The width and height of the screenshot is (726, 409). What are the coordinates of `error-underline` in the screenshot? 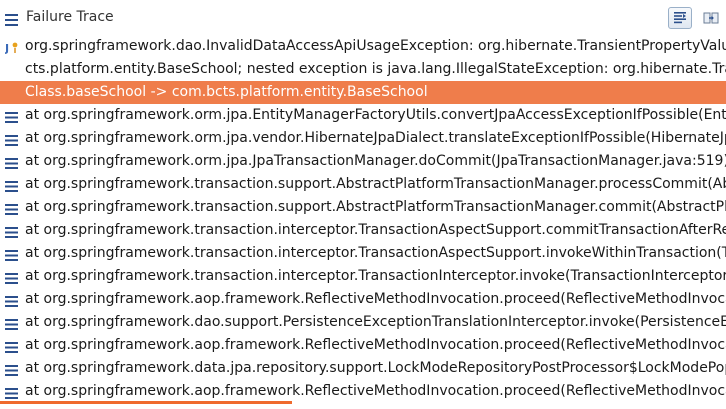 It's located at (146, 402).